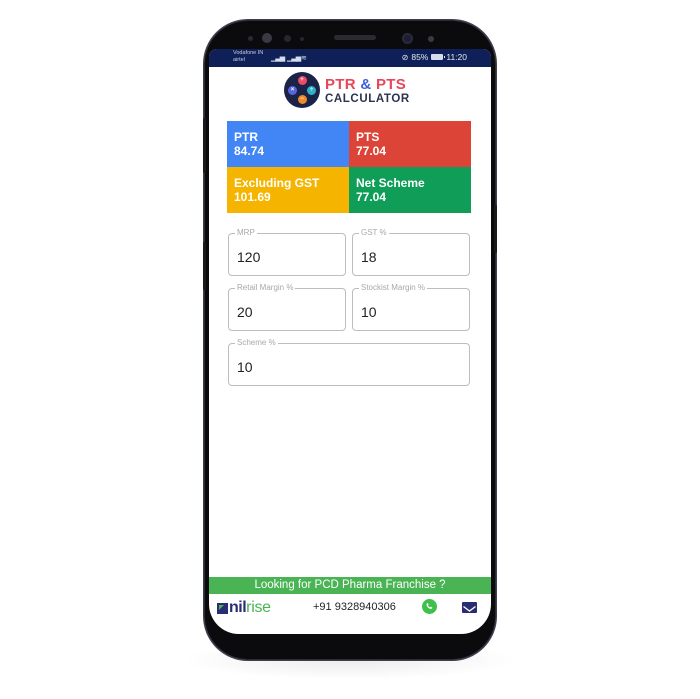  Describe the element at coordinates (390, 183) in the screenshot. I see `result-label: Net Scheme` at that location.